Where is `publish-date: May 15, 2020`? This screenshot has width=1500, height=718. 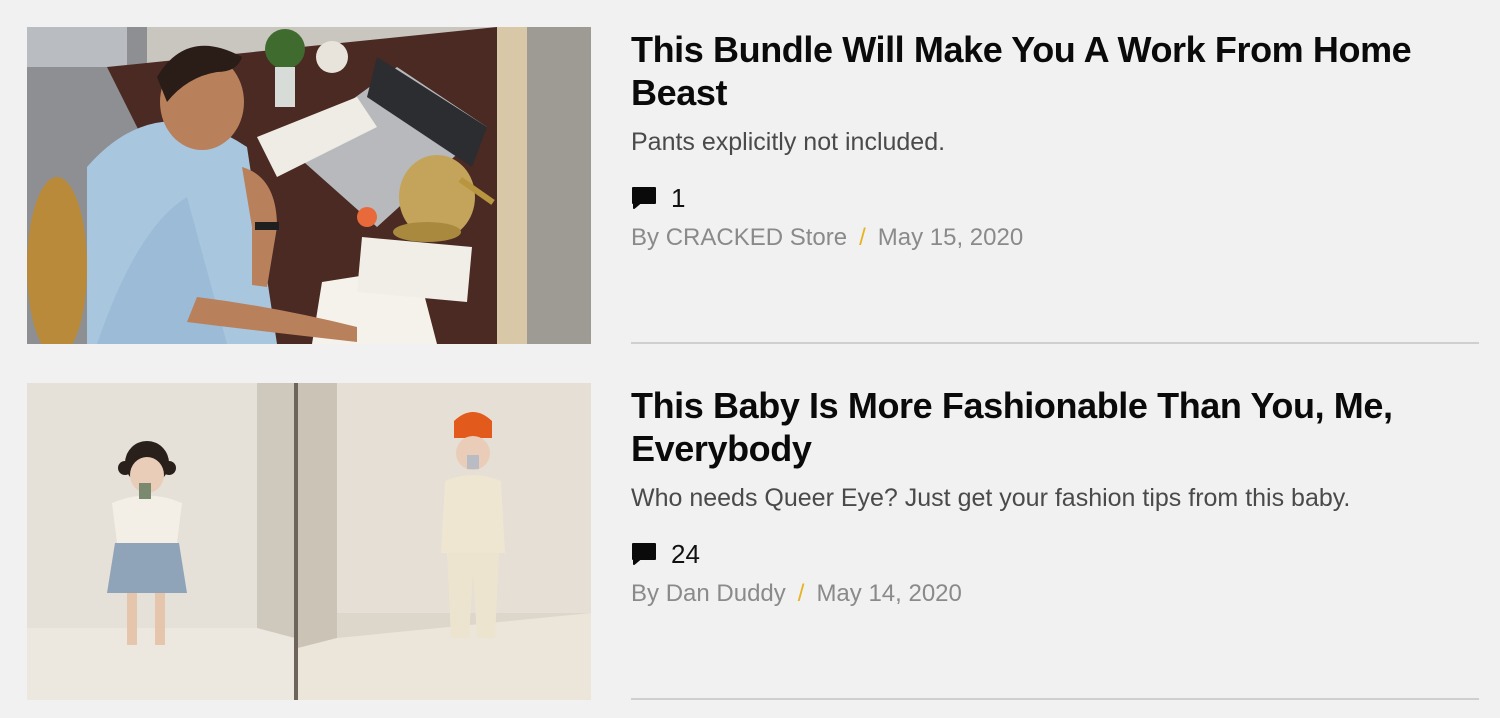
publish-date: May 15, 2020 is located at coordinates (950, 237).